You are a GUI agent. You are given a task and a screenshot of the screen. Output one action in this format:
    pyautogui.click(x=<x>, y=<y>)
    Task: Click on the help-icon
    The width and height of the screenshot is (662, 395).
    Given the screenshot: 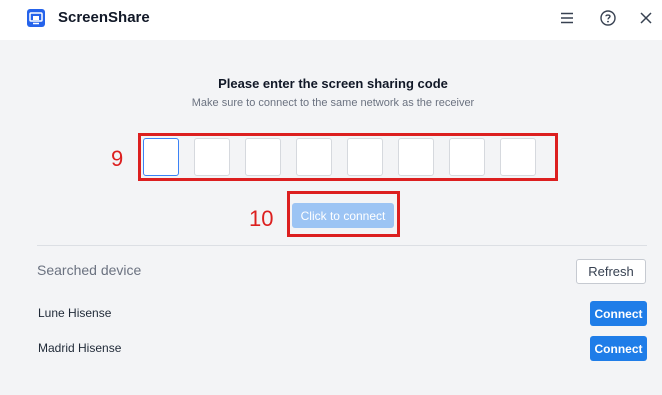 What is the action you would take?
    pyautogui.click(x=608, y=18)
    